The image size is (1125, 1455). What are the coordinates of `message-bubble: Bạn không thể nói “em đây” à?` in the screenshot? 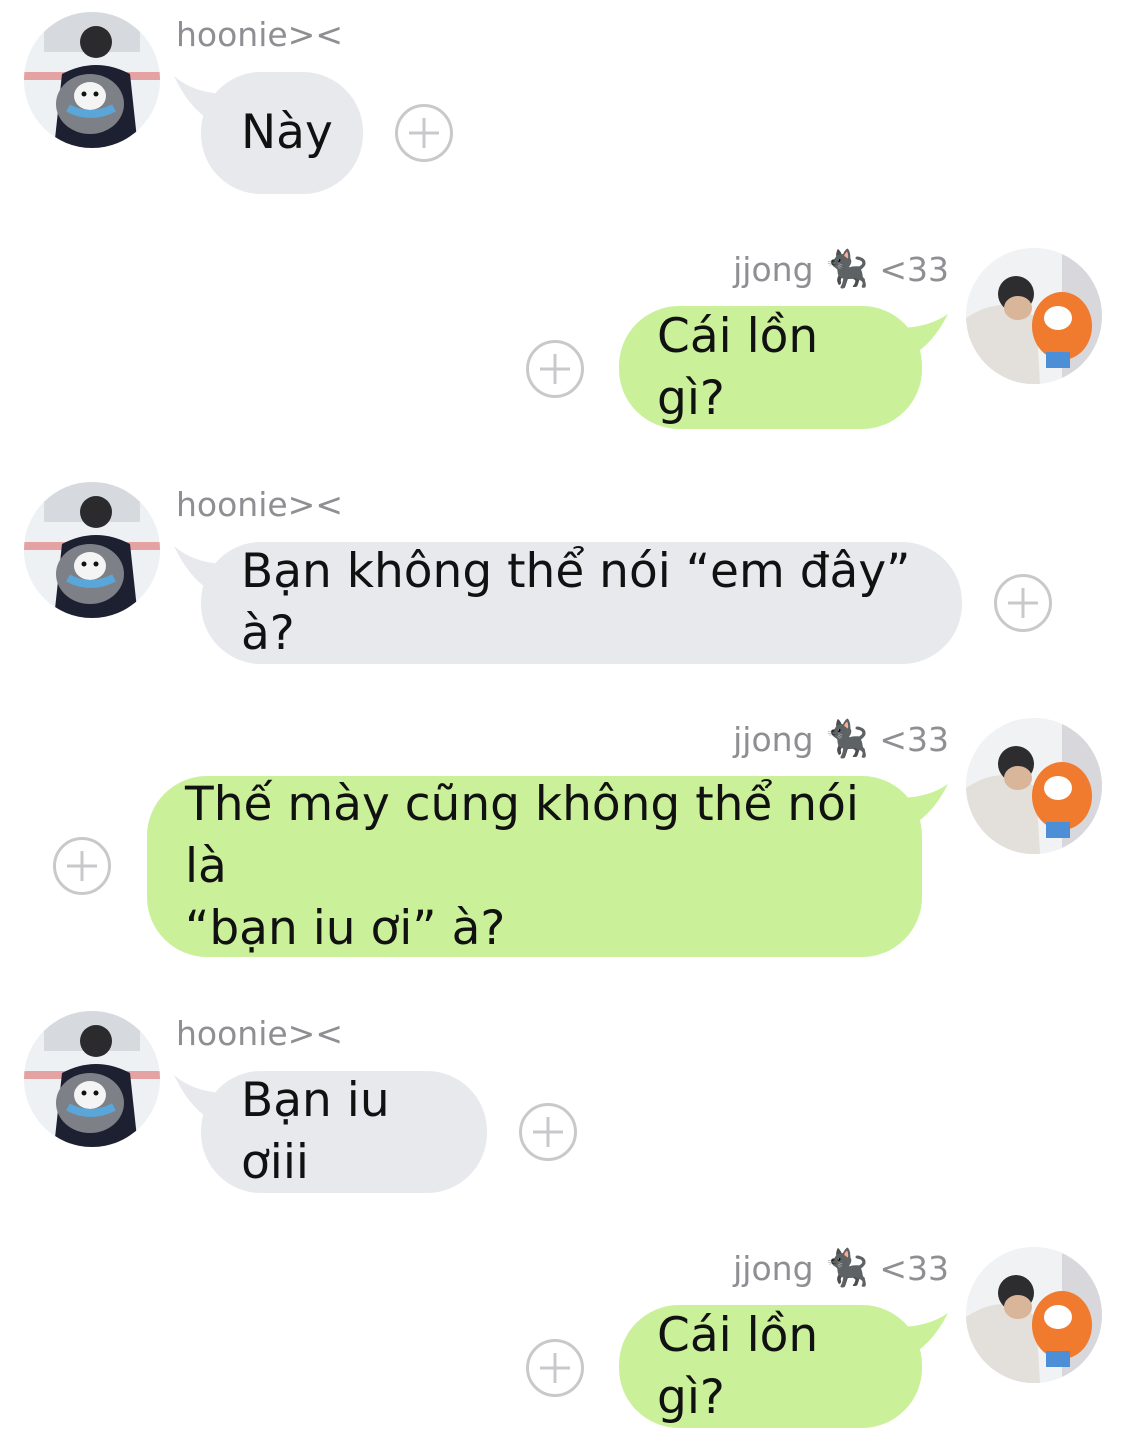 It's located at (581, 603).